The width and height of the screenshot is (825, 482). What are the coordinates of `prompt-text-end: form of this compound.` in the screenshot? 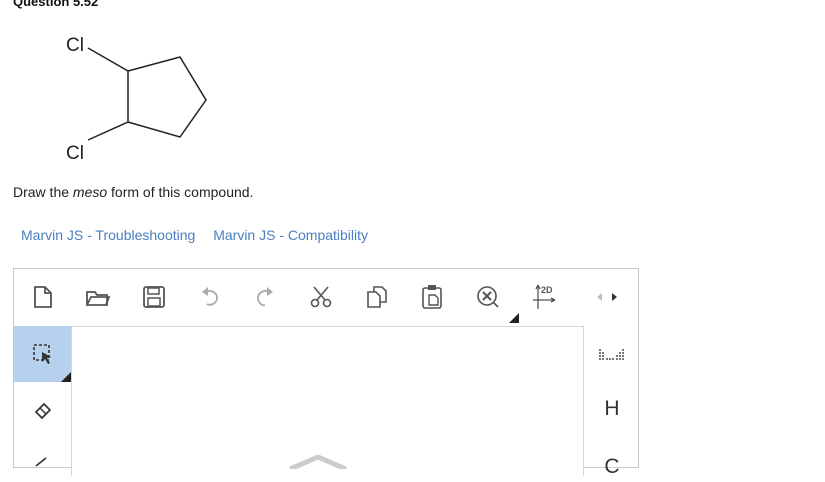 It's located at (180, 192).